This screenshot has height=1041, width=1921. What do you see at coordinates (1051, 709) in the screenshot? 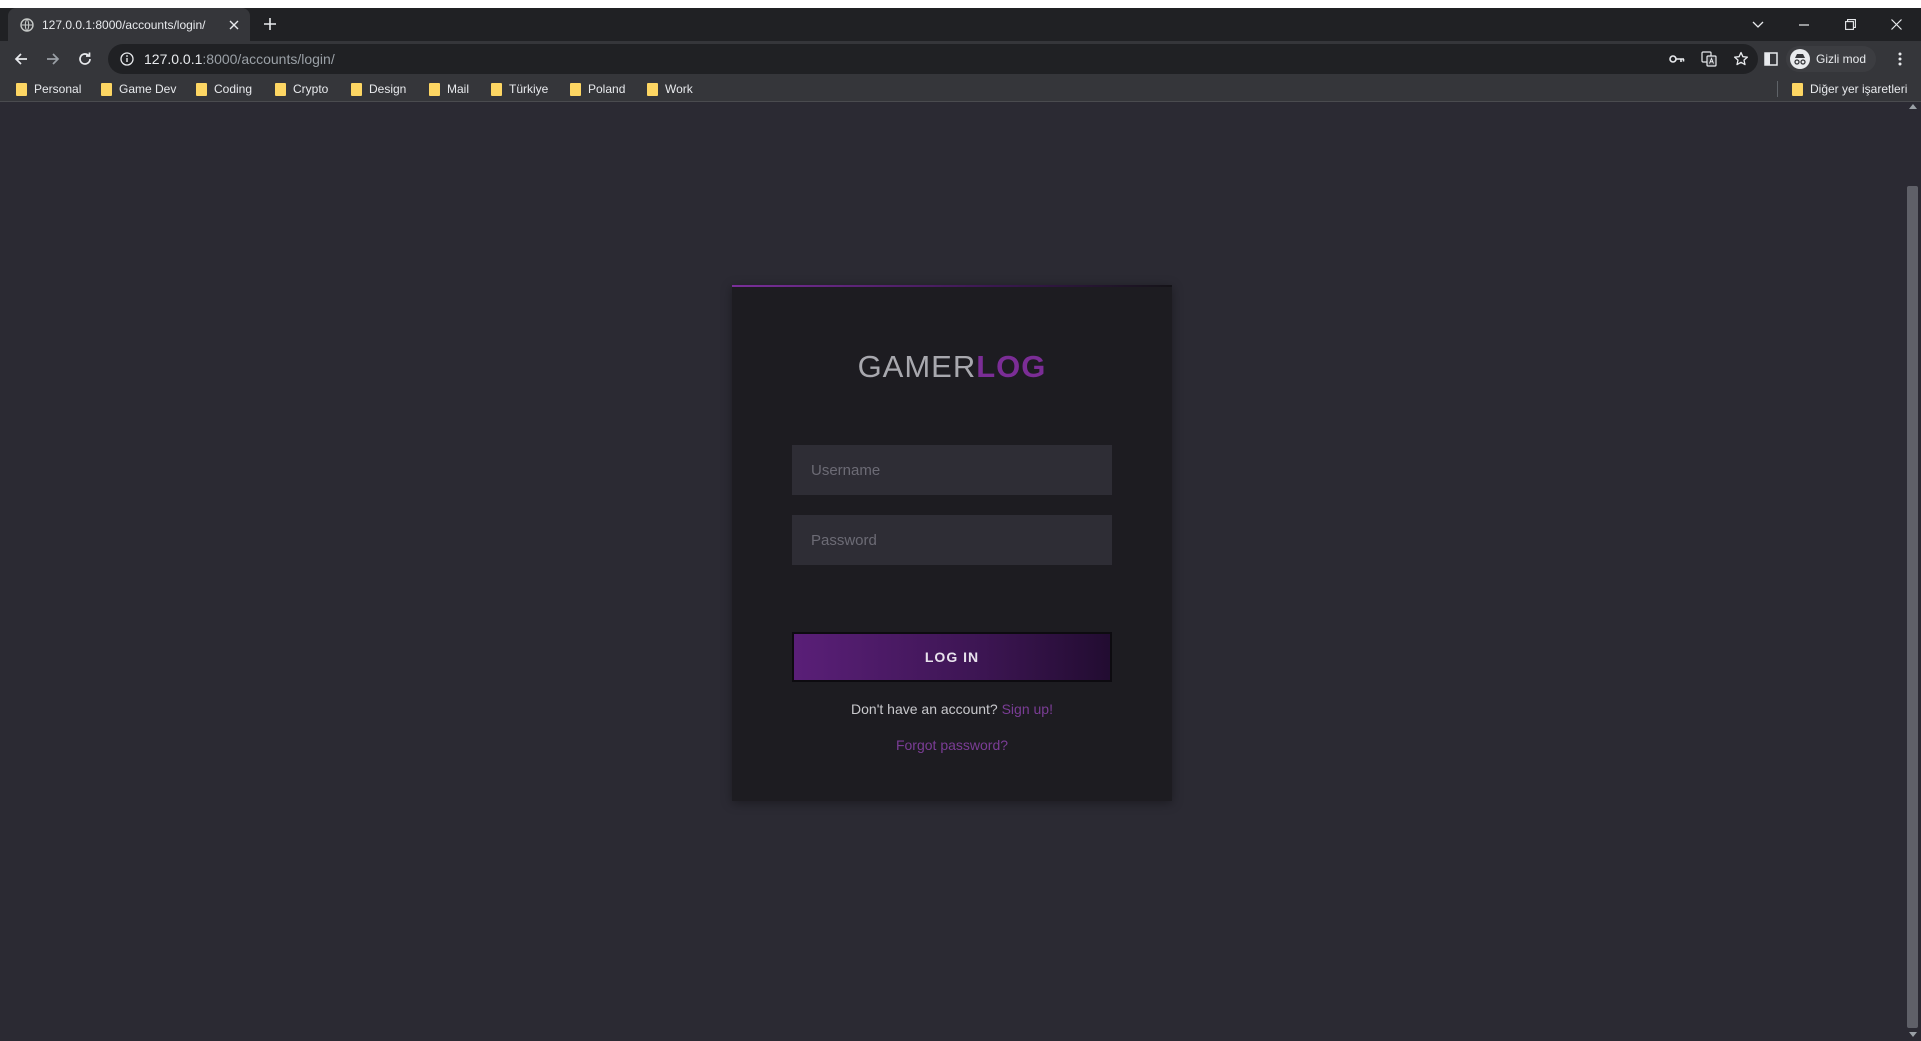
I see `signup-suffix: !` at bounding box center [1051, 709].